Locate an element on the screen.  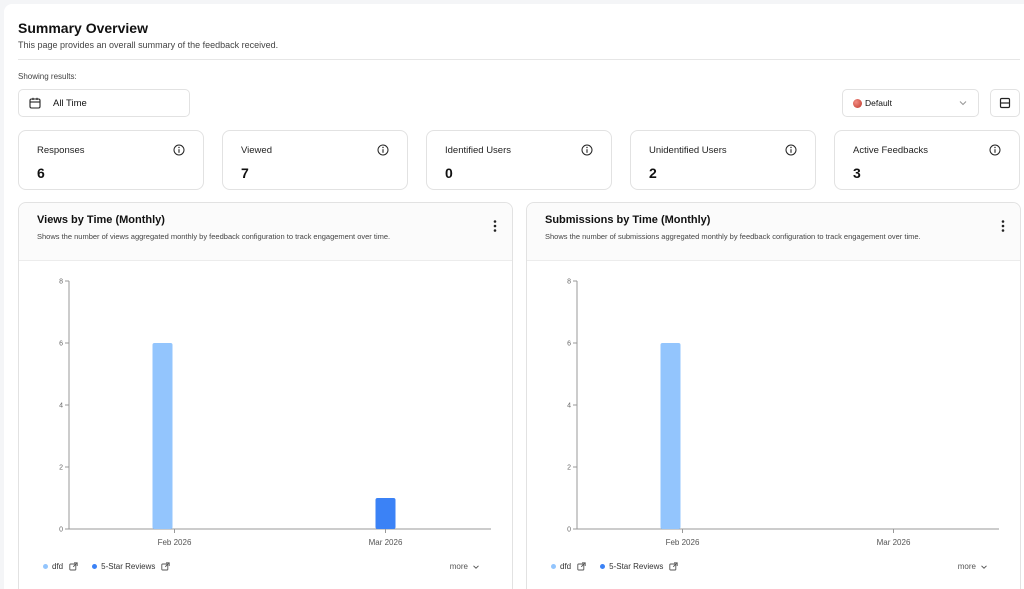
stat-label: Unidentified Users is located at coordinates (688, 150).